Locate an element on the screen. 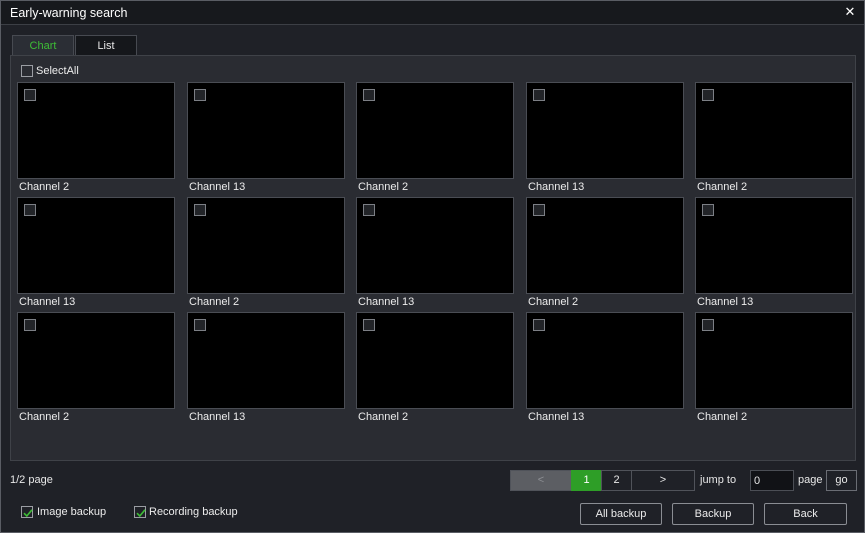 The image size is (865, 533). recording-backup-checkbox is located at coordinates (140, 512).